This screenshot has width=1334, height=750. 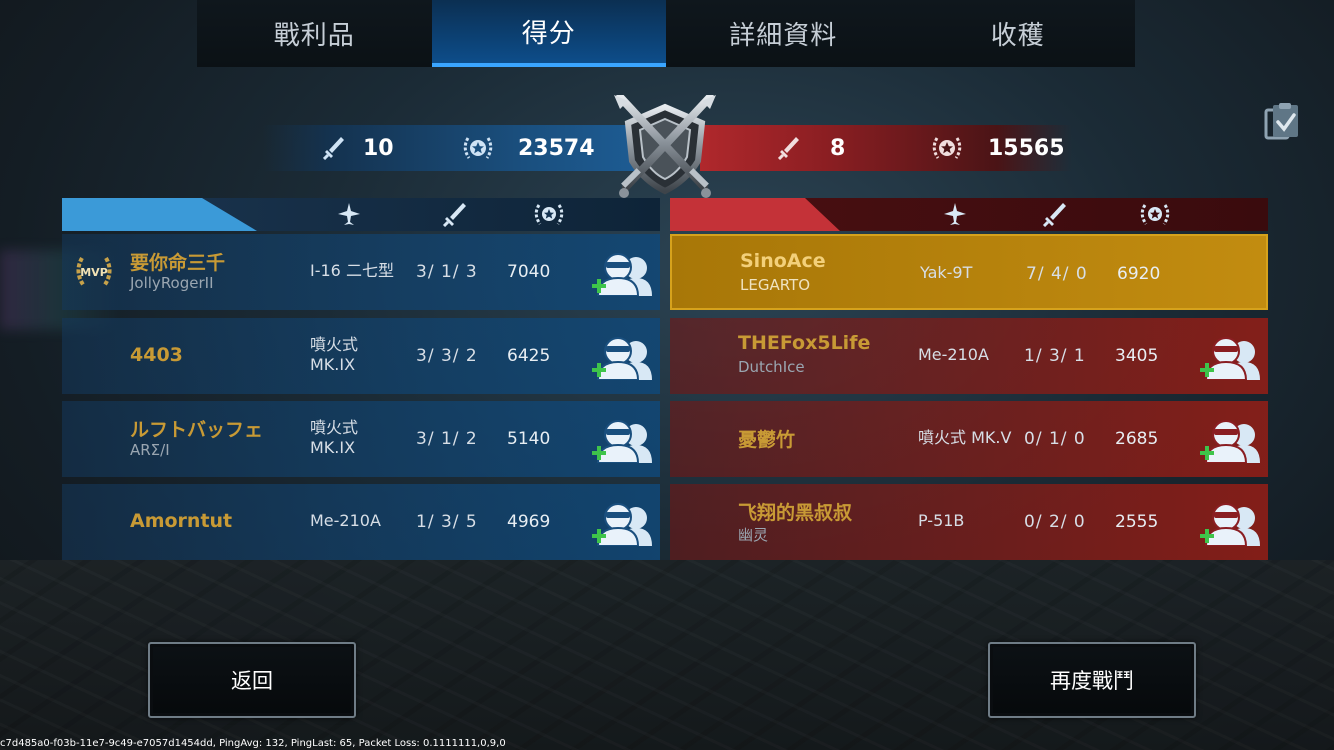 What do you see at coordinates (1055, 522) in the screenshot?
I see `player-kda: 0/ 2/ 0` at bounding box center [1055, 522].